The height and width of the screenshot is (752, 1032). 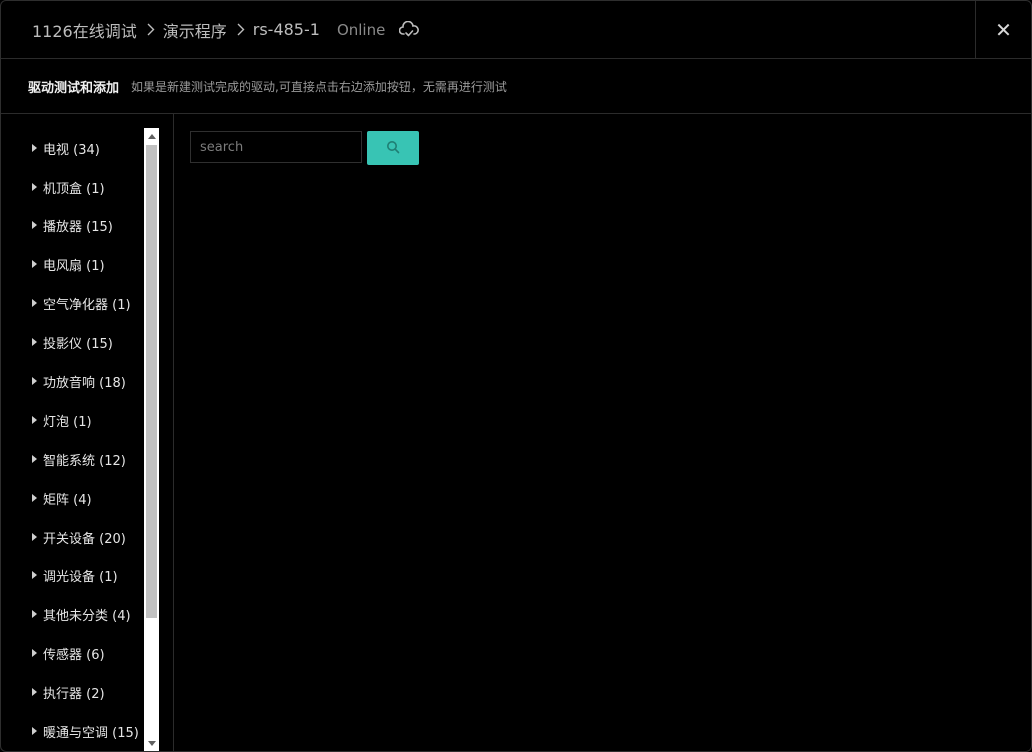 I want to click on tree-item-label: 调光设备 (1), so click(x=80, y=575).